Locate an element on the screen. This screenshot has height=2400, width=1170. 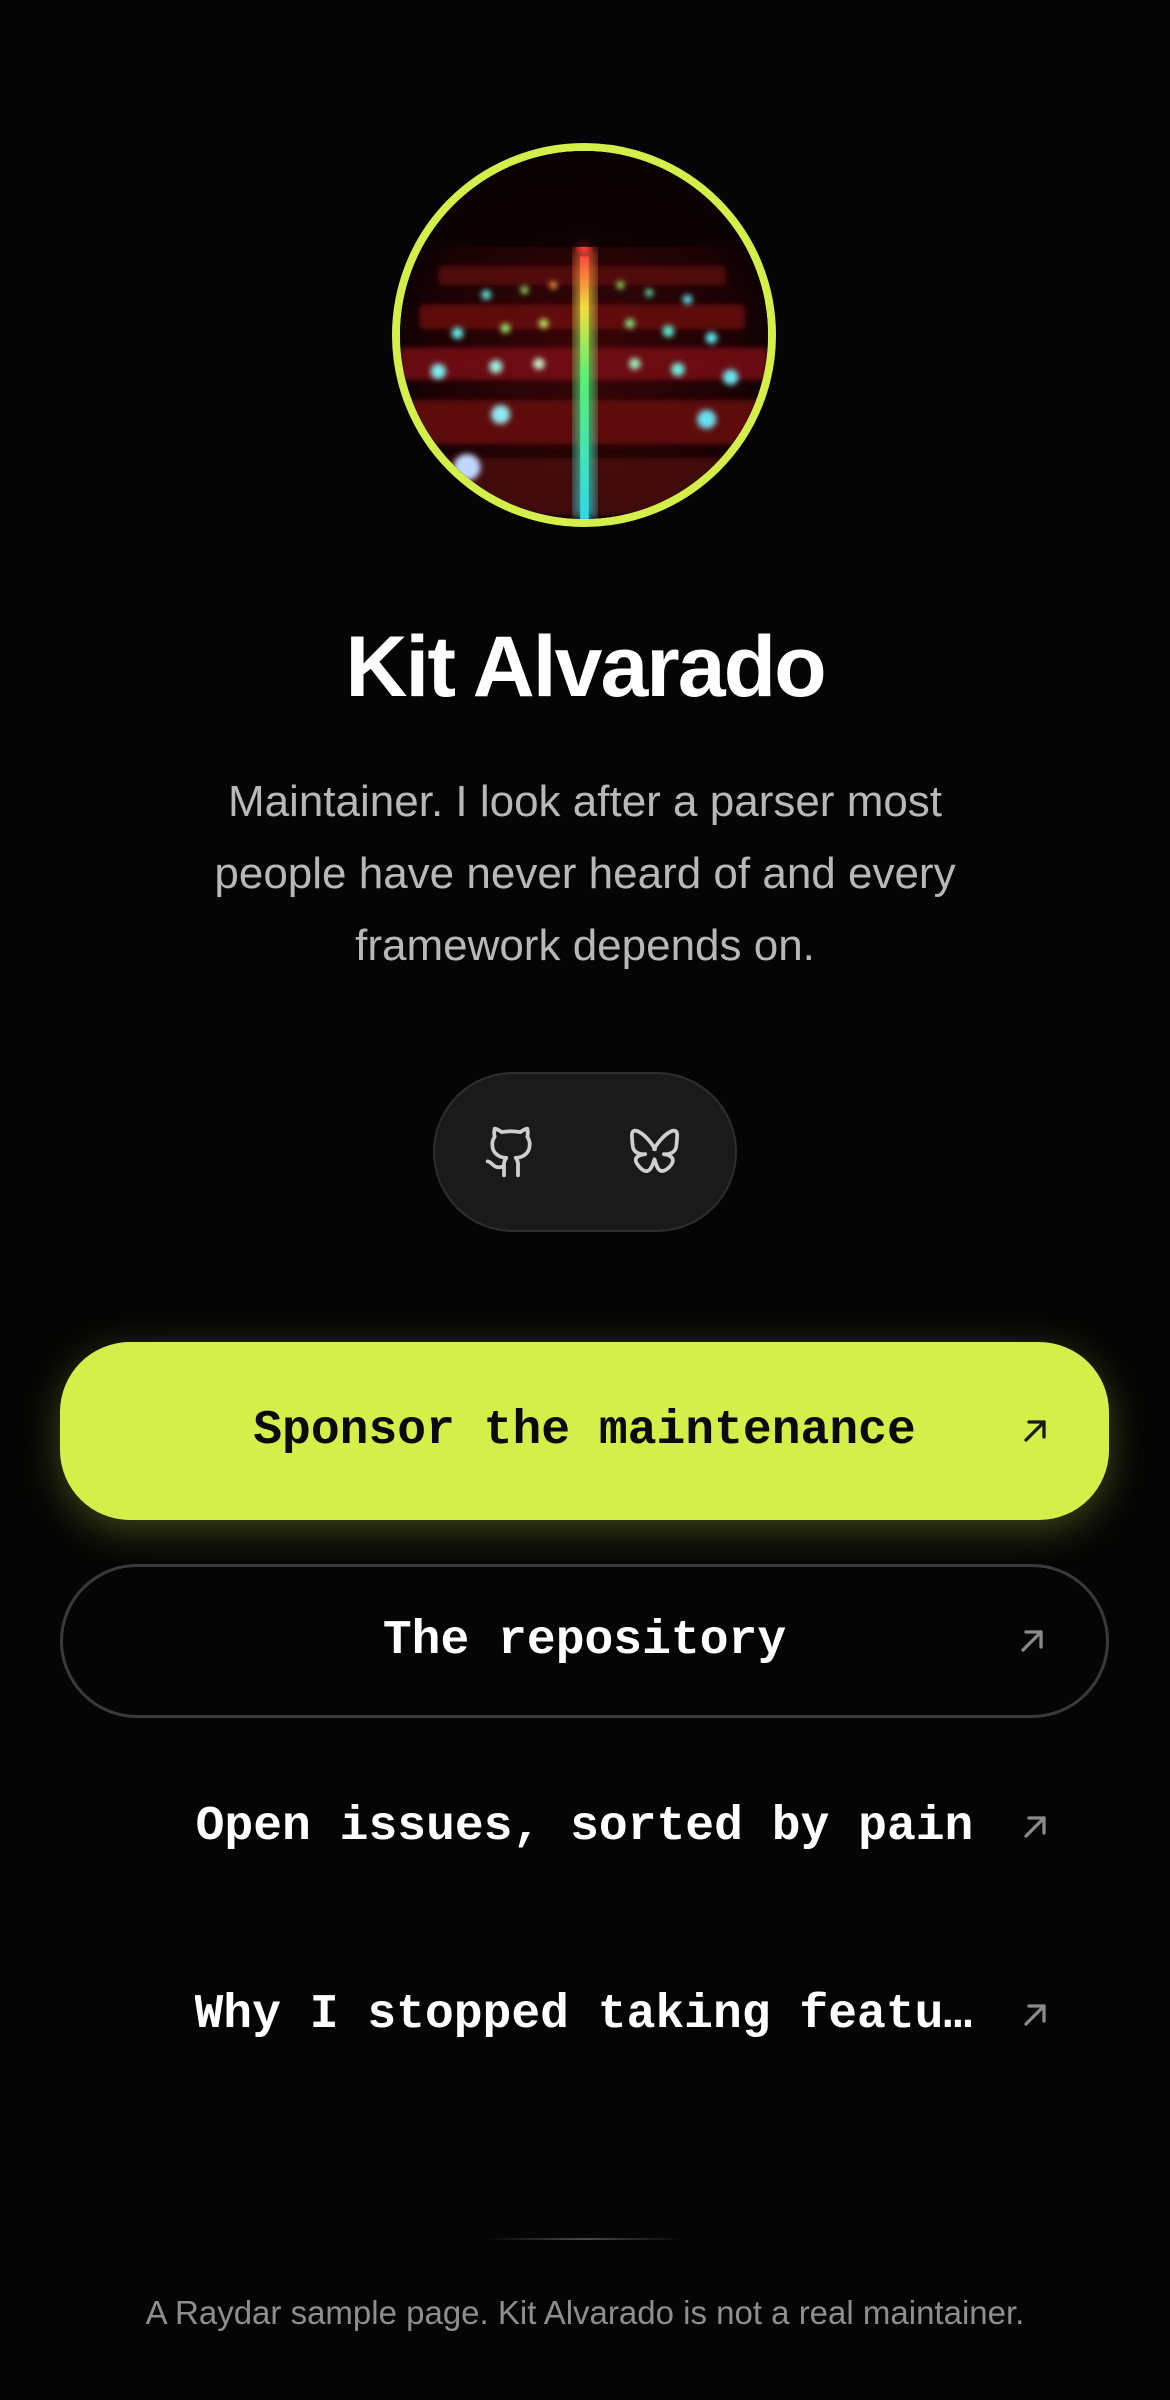
bluesky-link is located at coordinates (655, 1152).